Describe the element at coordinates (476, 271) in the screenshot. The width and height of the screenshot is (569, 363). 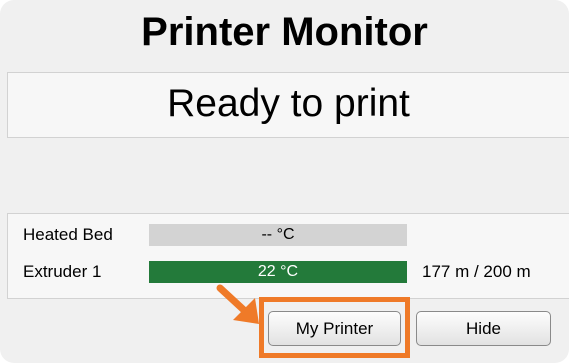
I see `extruder-1-filament-remaining: 177 m / 200 m` at that location.